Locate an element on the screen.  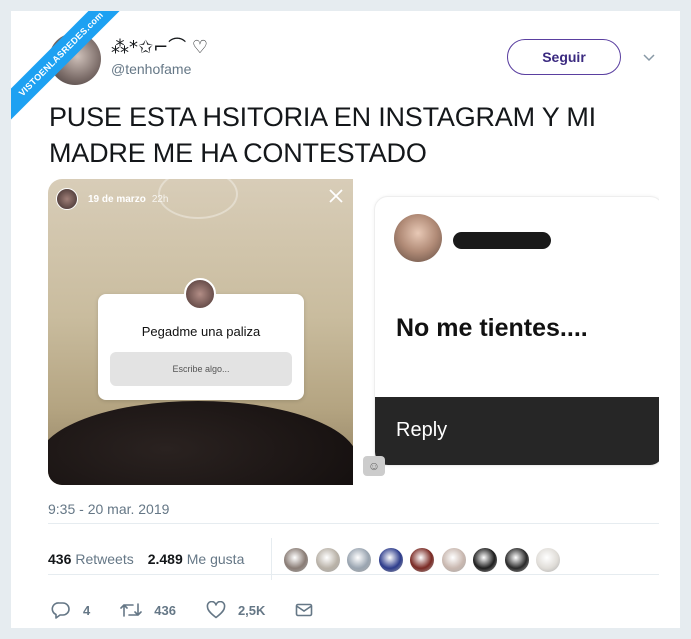
emoji-icon: ☺ is located at coordinates (374, 466).